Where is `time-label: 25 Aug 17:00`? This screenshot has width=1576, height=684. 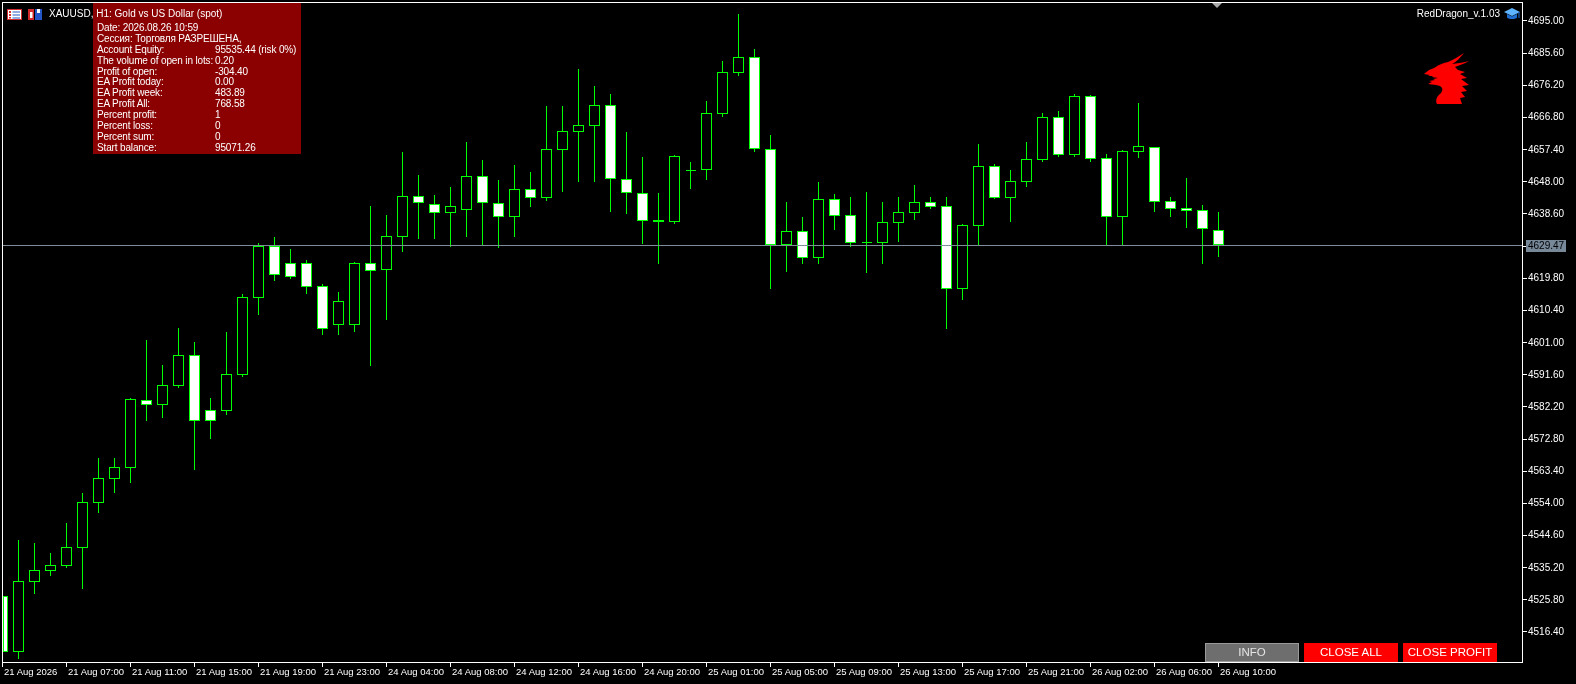
time-label: 25 Aug 17:00 is located at coordinates (991, 672).